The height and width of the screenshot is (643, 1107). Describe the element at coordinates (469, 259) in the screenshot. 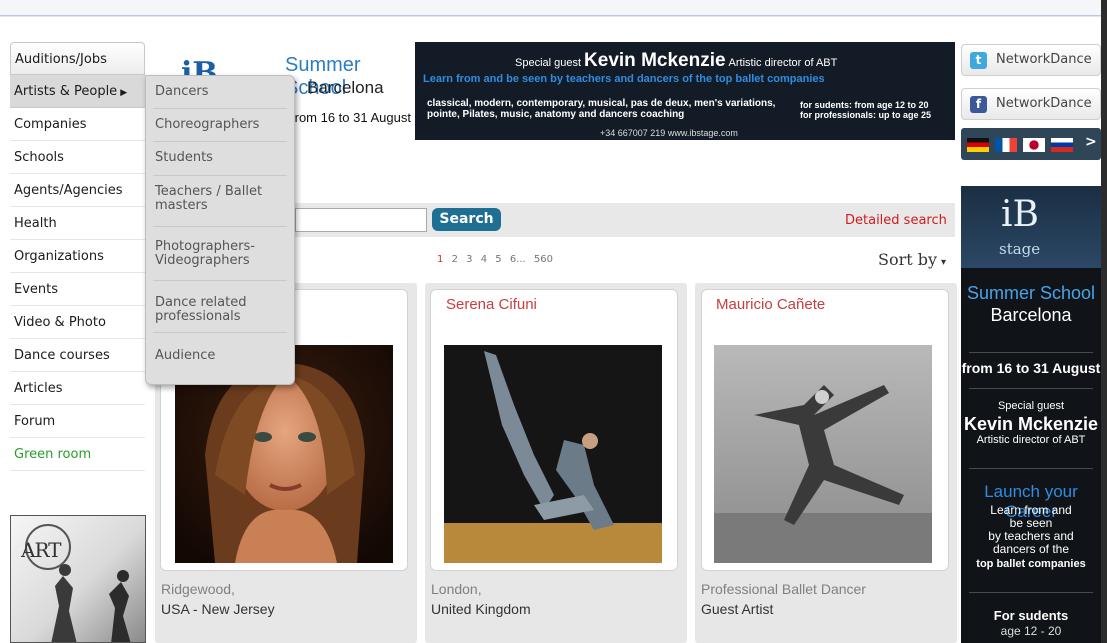

I see `page-link: 3` at that location.